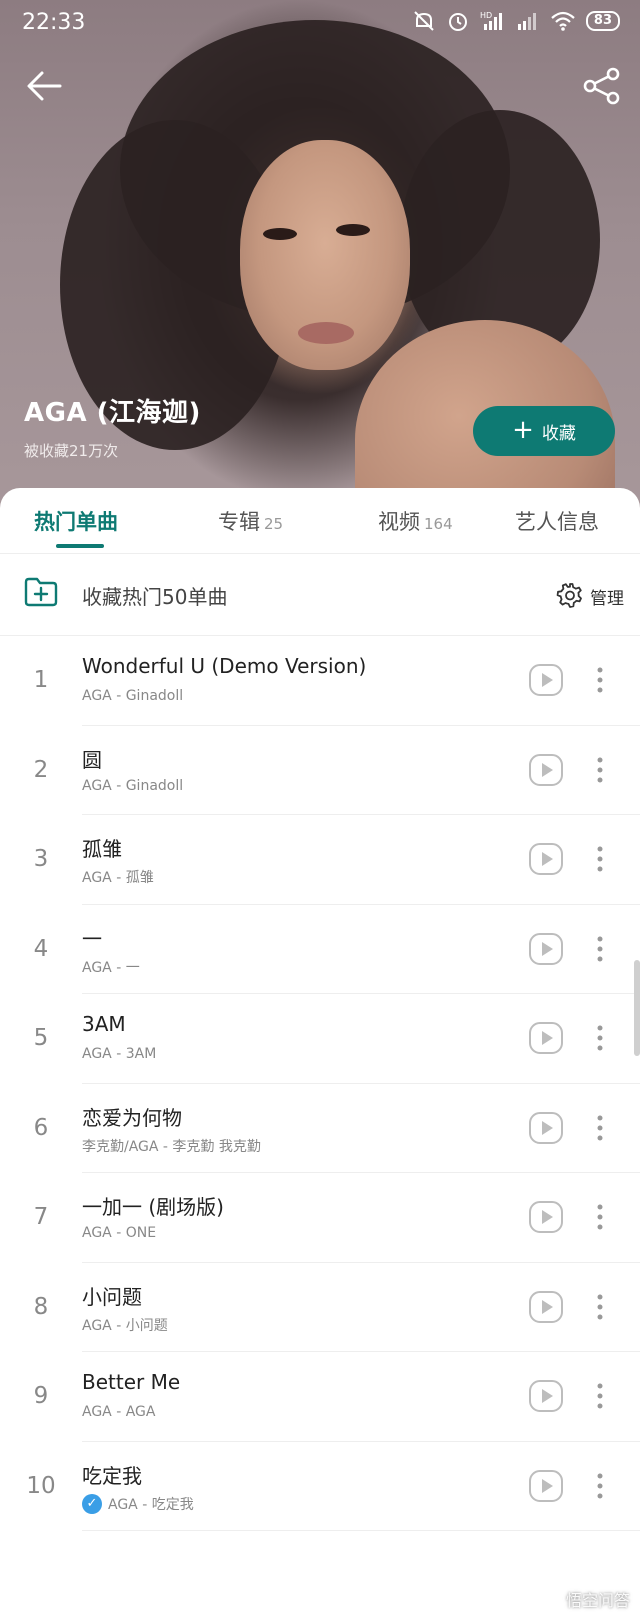 The image size is (640, 1619). I want to click on song-subtitle: AGA - AGA, so click(118, 1412).